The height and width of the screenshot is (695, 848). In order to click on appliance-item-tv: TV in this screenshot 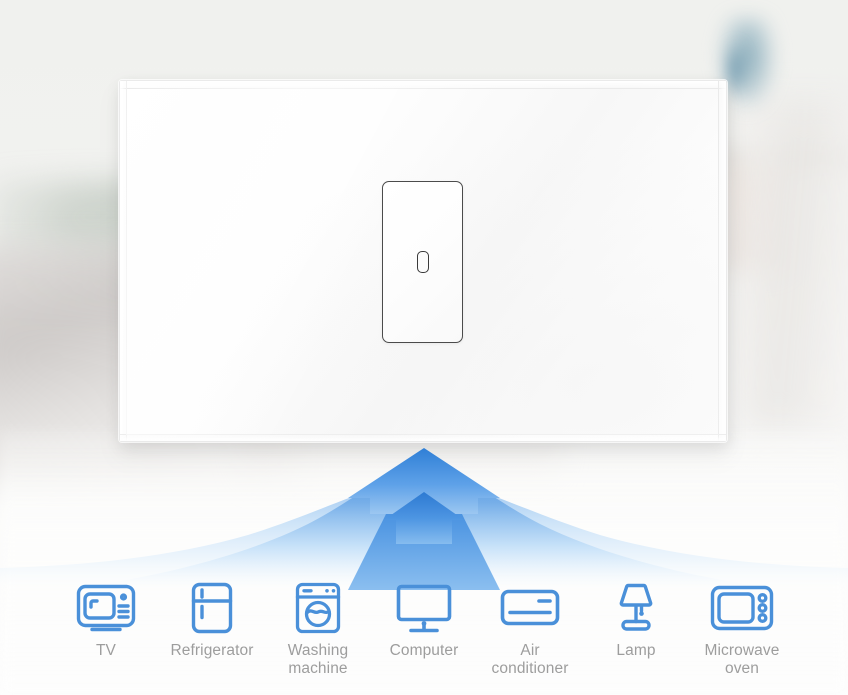, I will do `click(106, 620)`.